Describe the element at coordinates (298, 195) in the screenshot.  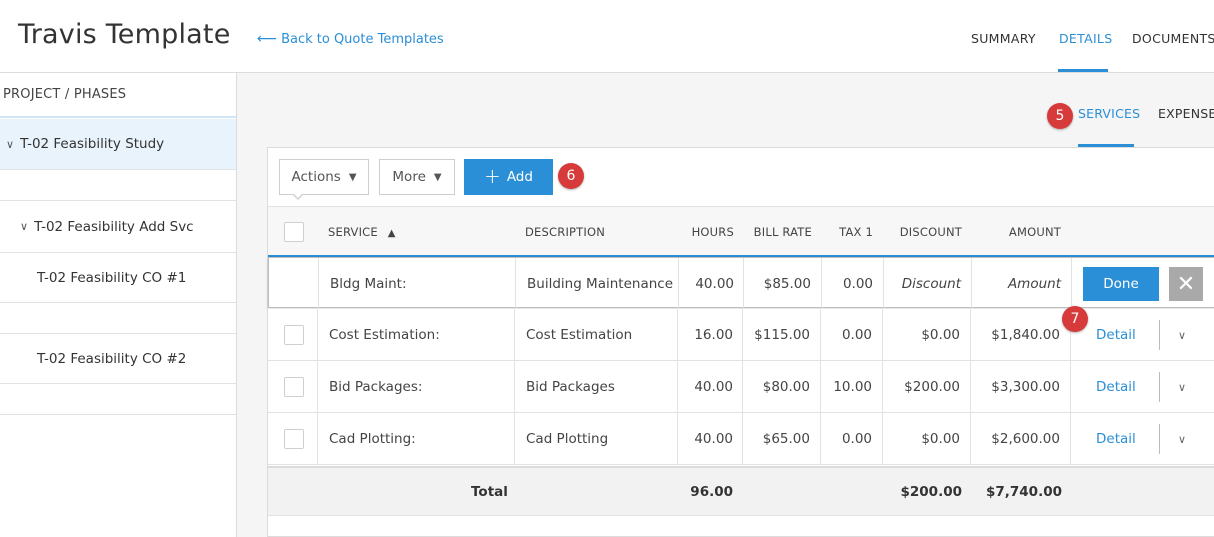
I see `dropdown-pointer-inner` at that location.